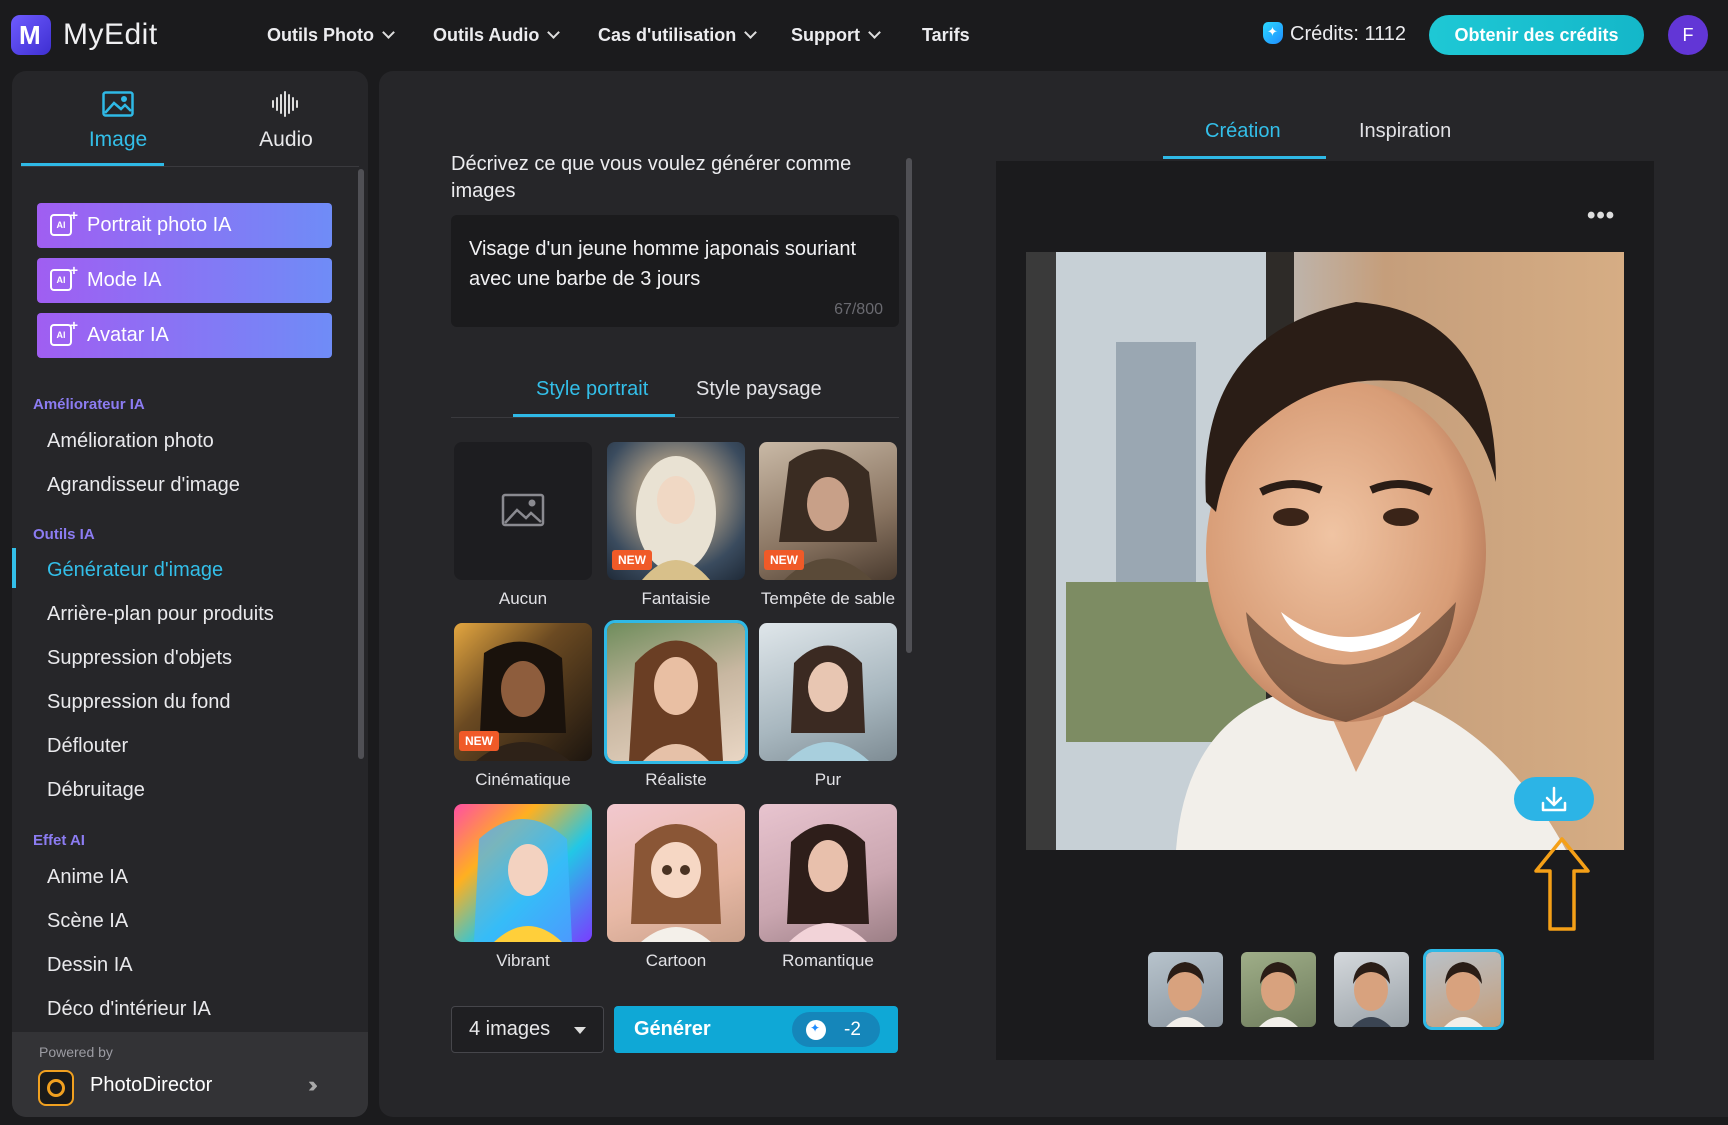 This screenshot has height=1125, width=1728. What do you see at coordinates (143, 485) in the screenshot?
I see `sidebar-item-agrandisseur: Agrandisseur d'image` at bounding box center [143, 485].